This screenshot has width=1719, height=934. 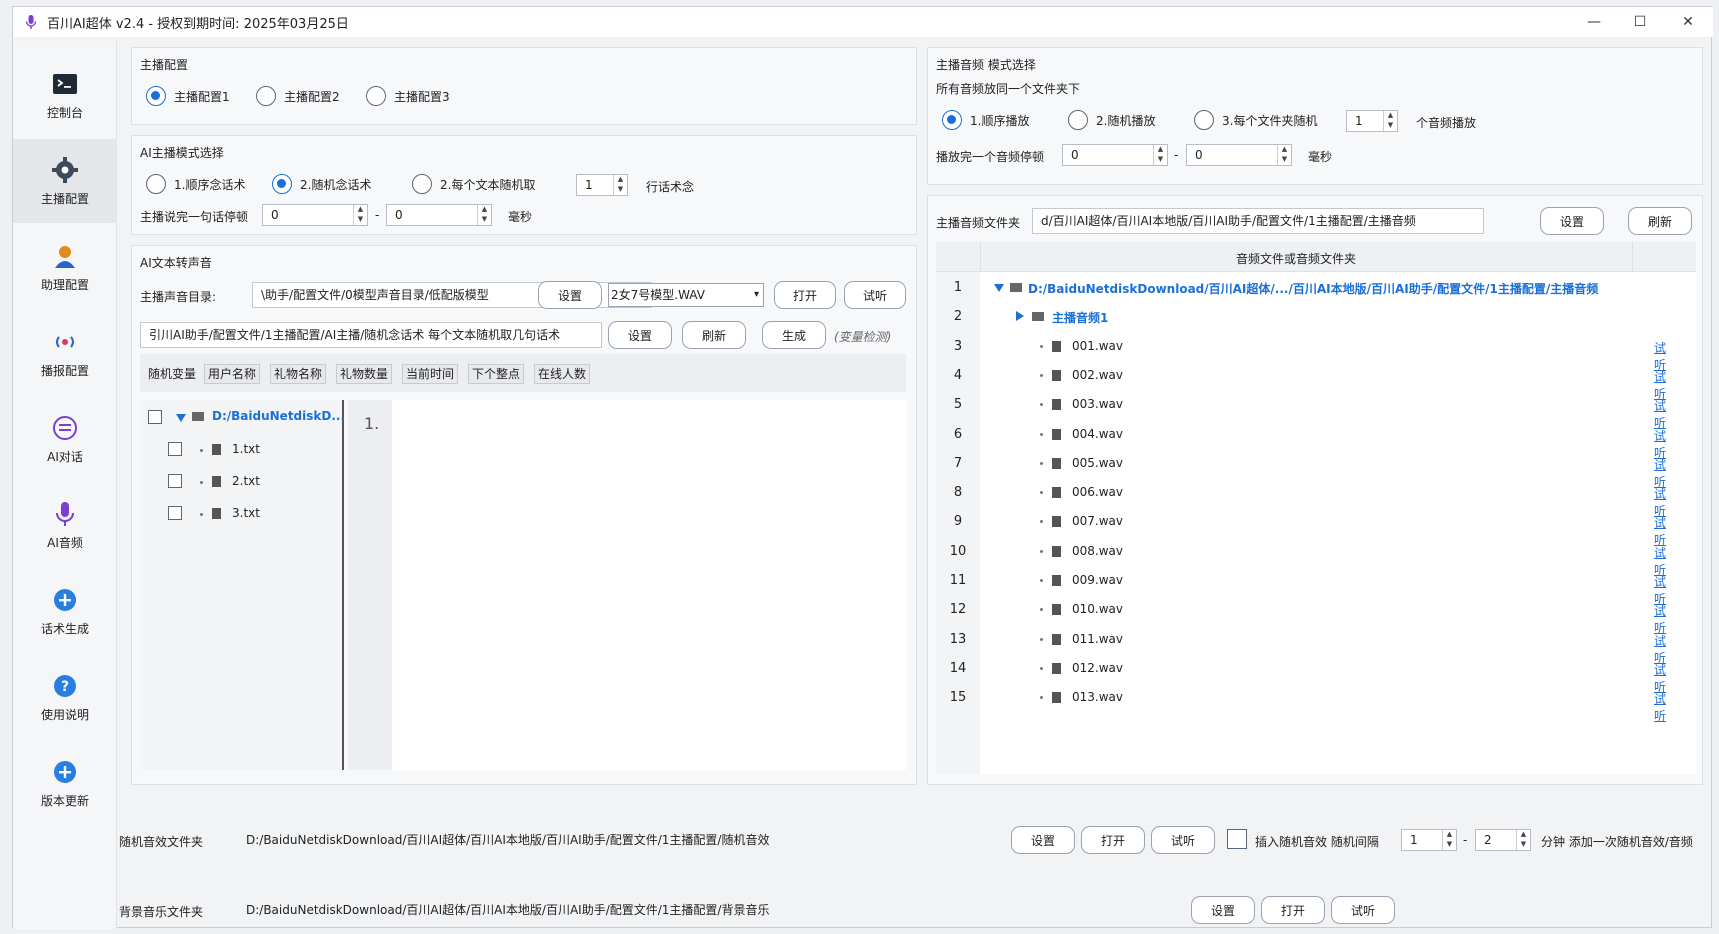 I want to click on script-set-button: 设置, so click(x=640, y=335).